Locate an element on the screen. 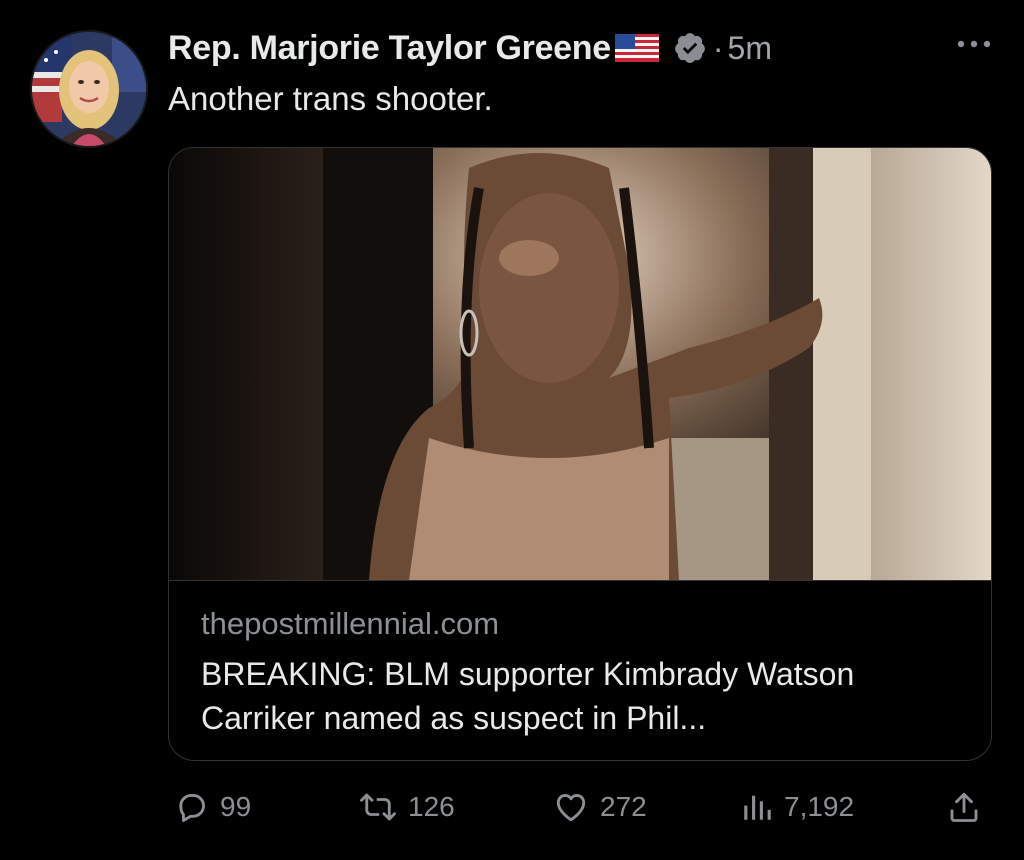 Image resolution: width=1024 pixels, height=860 pixels. author-name: Rep. Marjorie Taylor Greene is located at coordinates (389, 48).